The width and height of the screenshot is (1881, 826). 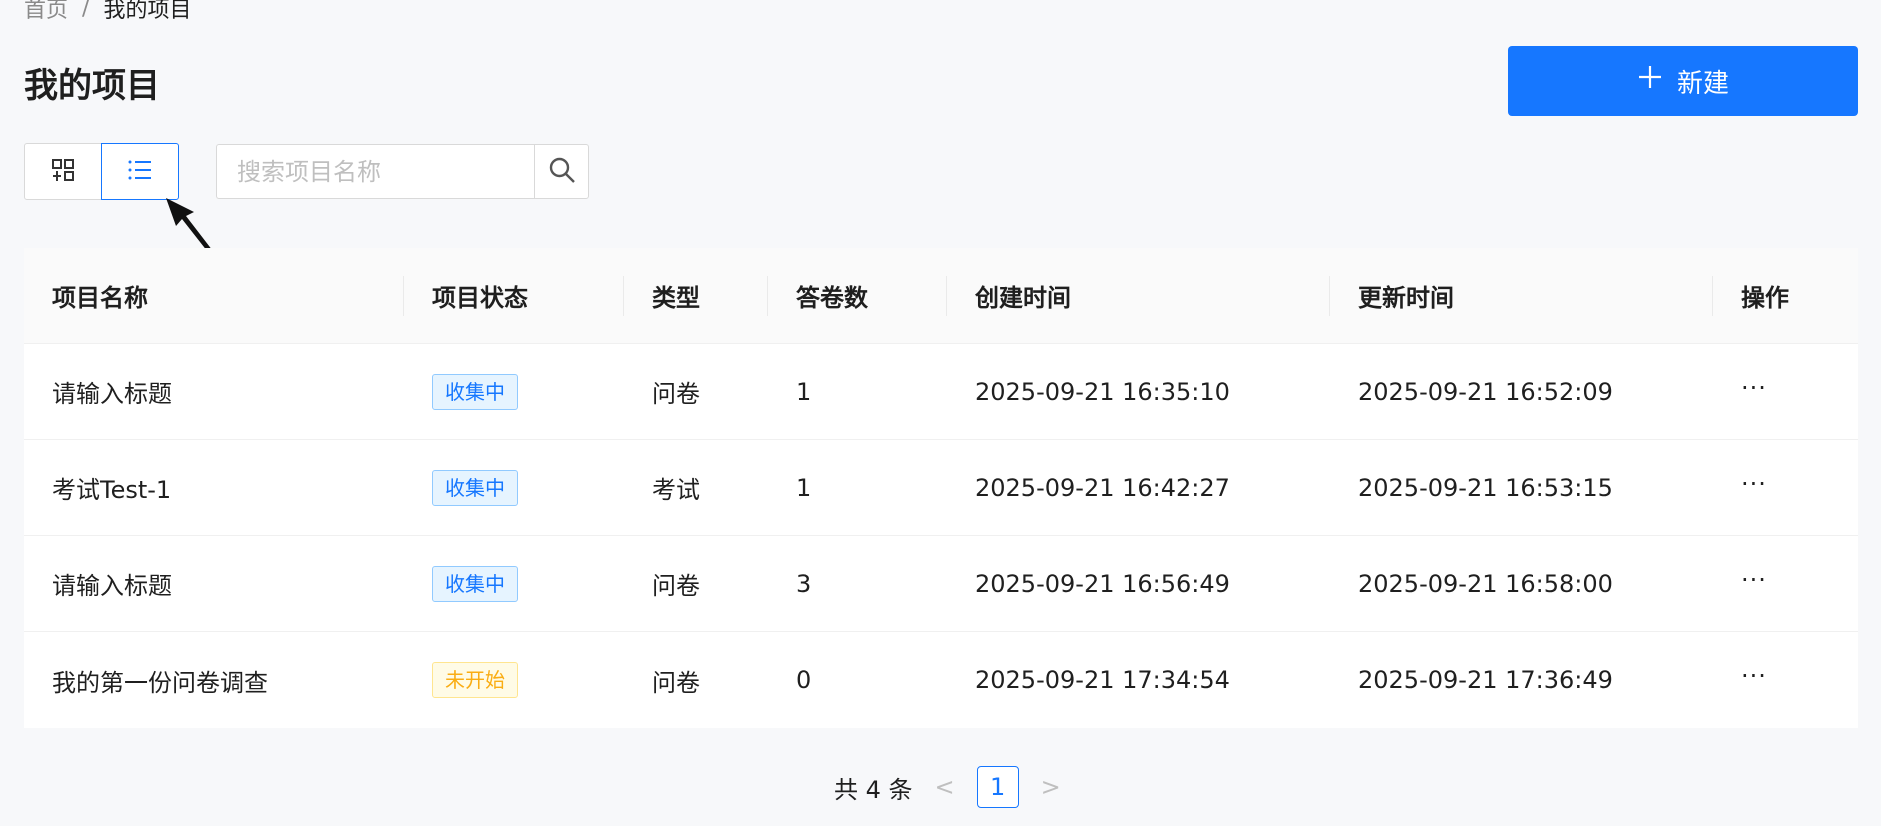 What do you see at coordinates (873, 789) in the screenshot?
I see `pagination-total: 共 4 条` at bounding box center [873, 789].